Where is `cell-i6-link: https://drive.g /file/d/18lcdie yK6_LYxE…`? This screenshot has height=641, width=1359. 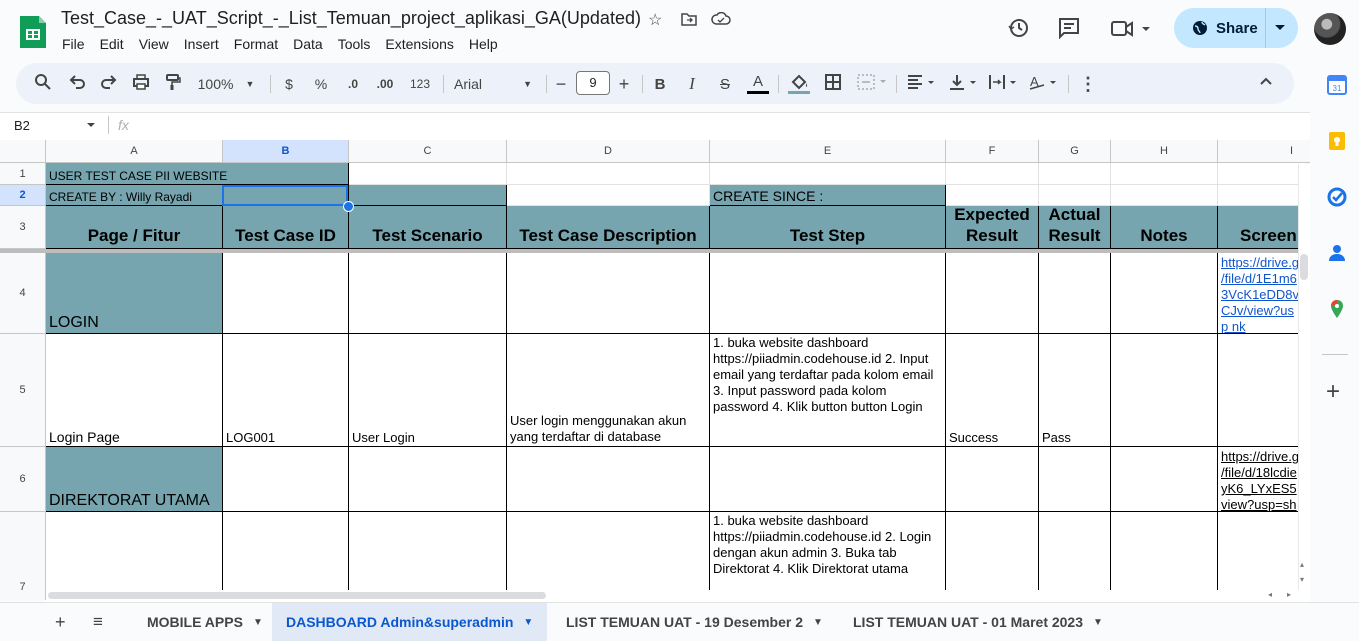 cell-i6-link: https://drive.g /file/d/18lcdie yK6_LYxE… is located at coordinates (1261, 479).